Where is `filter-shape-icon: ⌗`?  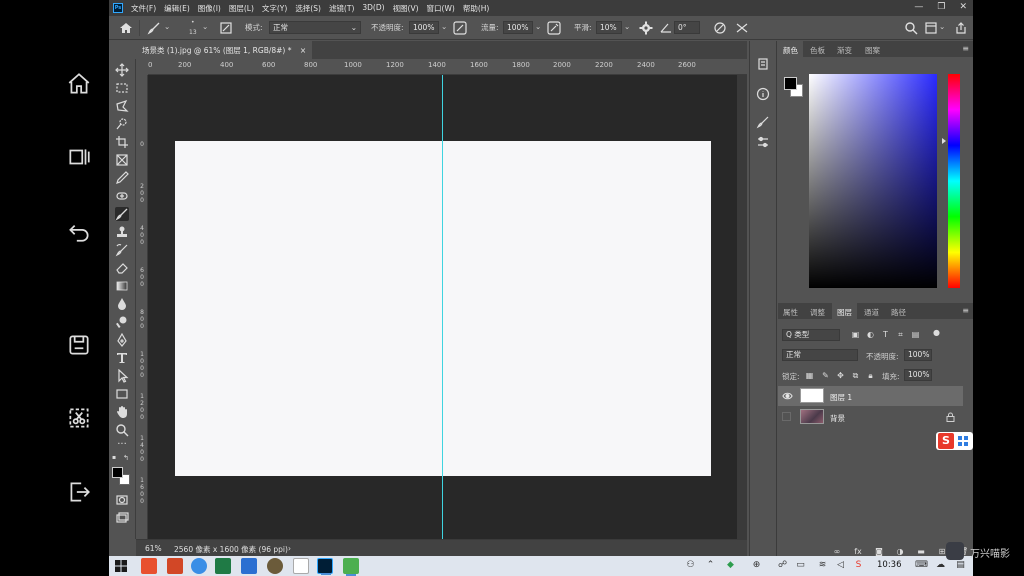
filter-shape-icon: ⌗ is located at coordinates (900, 334).